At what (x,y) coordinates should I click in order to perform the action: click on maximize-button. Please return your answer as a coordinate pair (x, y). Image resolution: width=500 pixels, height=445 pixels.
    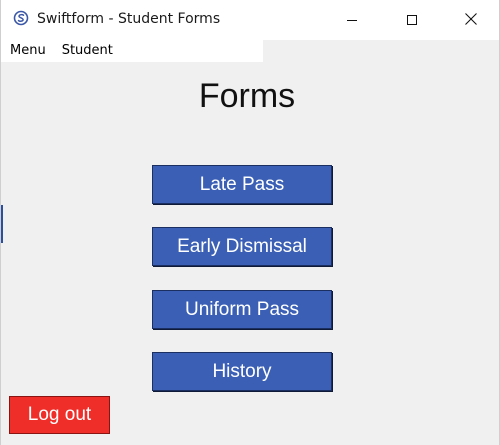
    Looking at the image, I should click on (412, 20).